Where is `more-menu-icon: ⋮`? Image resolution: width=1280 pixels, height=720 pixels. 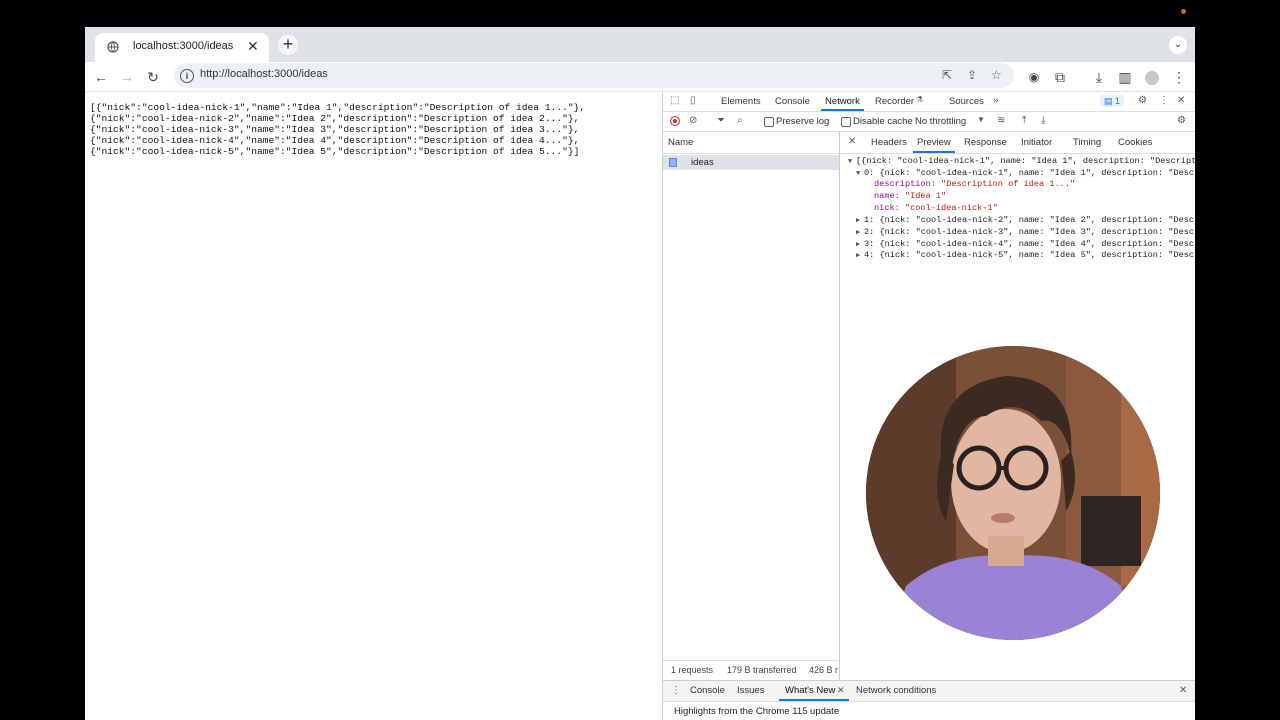
more-menu-icon: ⋮ is located at coordinates (1179, 77).